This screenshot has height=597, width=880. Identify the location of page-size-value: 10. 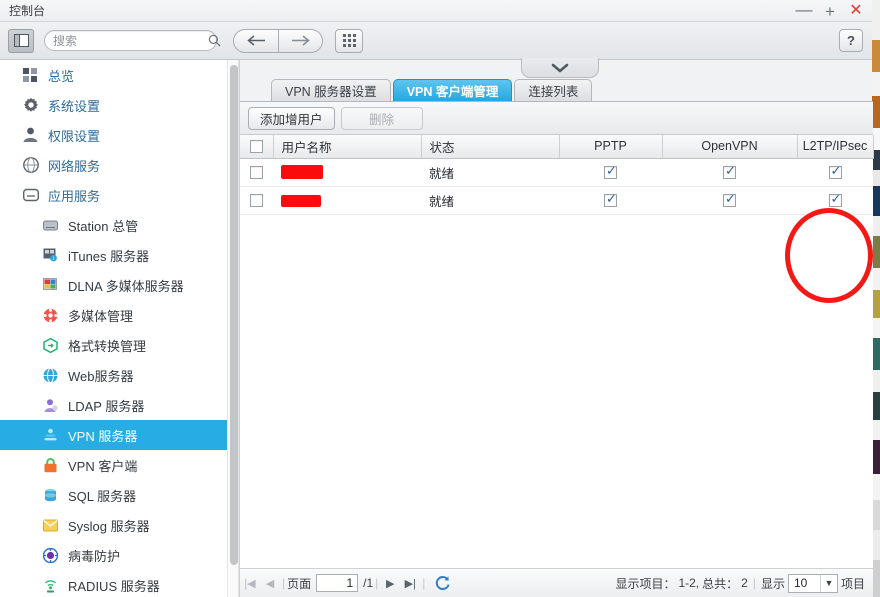
(800, 583).